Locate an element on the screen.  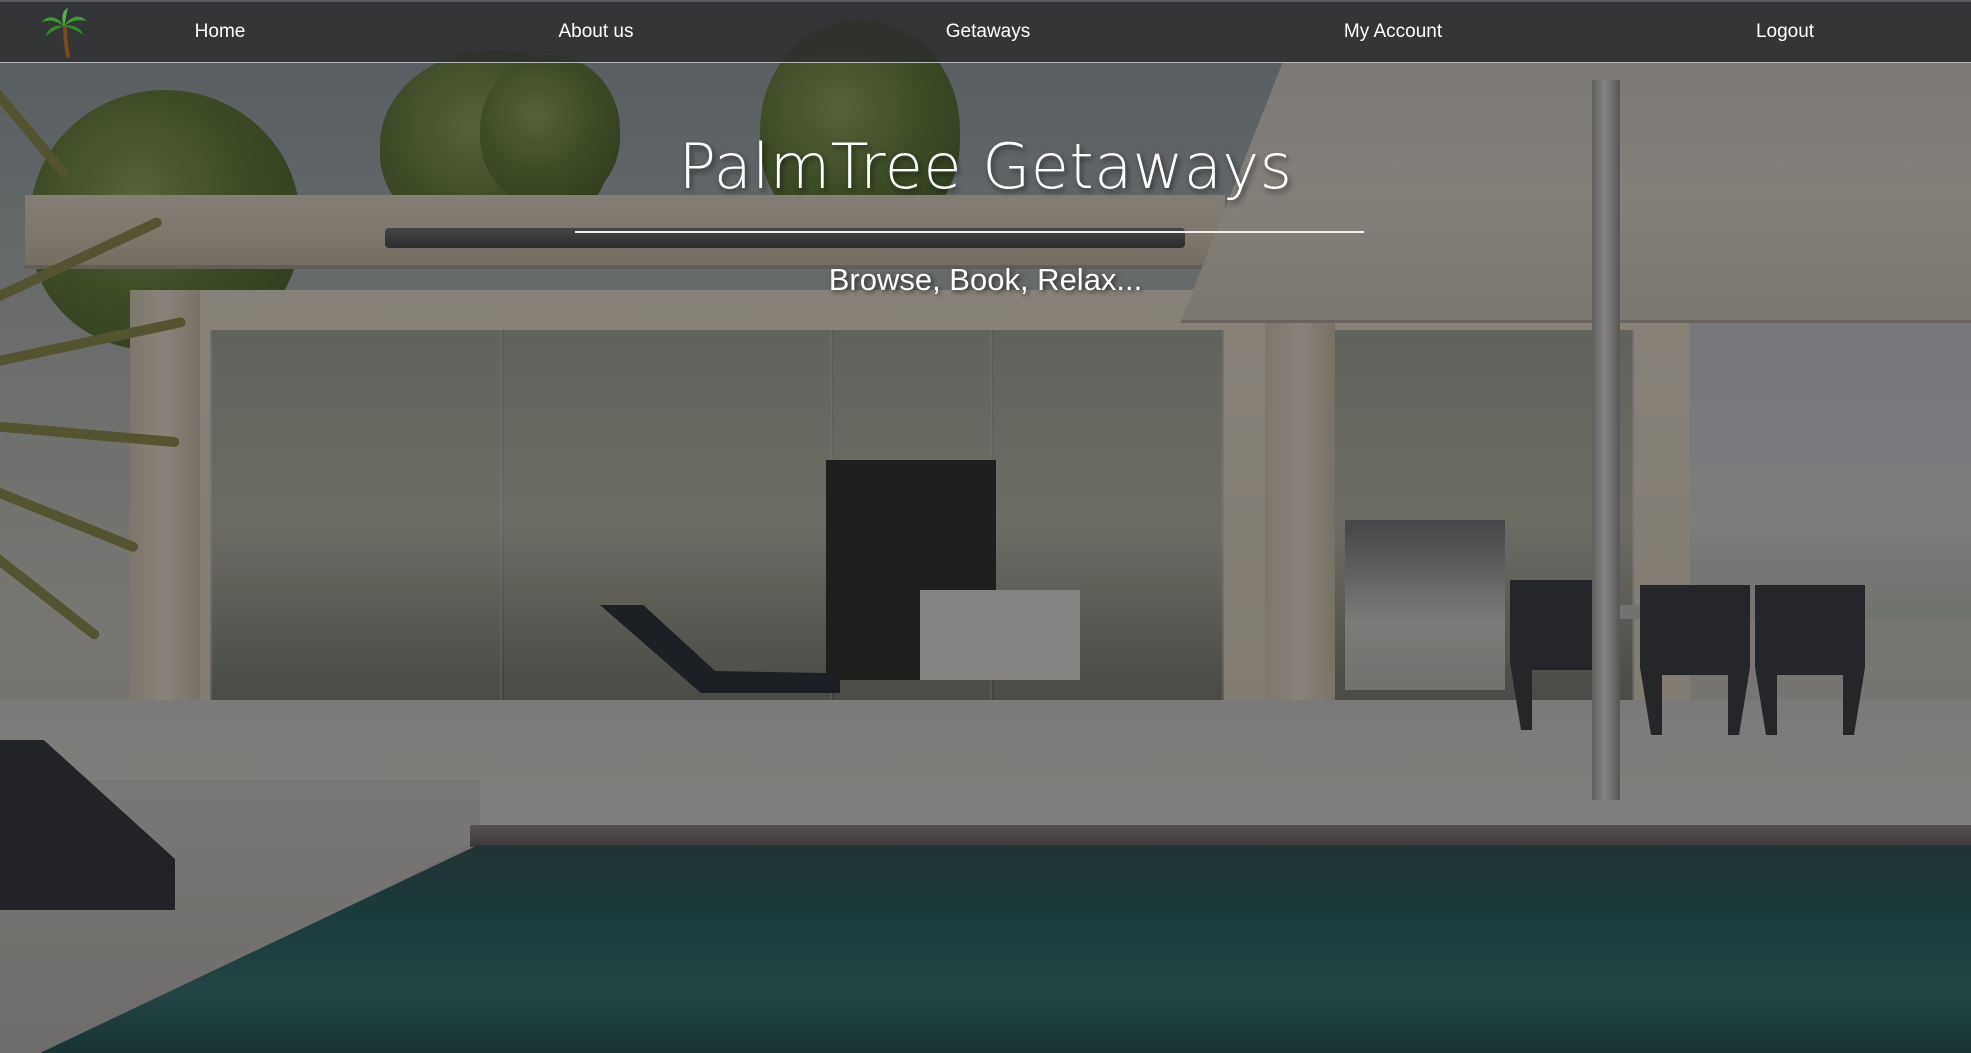
top-navbar: Home About us Getaways My Account Logout is located at coordinates (985, 31).